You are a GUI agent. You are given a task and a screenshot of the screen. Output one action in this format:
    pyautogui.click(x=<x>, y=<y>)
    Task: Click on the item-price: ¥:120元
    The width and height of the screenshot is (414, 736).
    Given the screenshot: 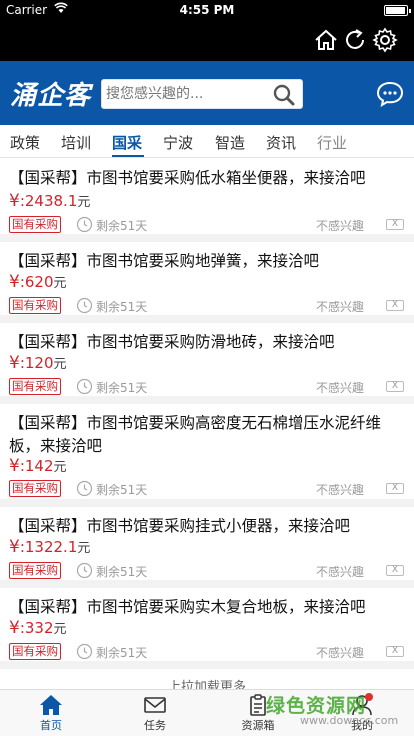 What is the action you would take?
    pyautogui.click(x=38, y=363)
    